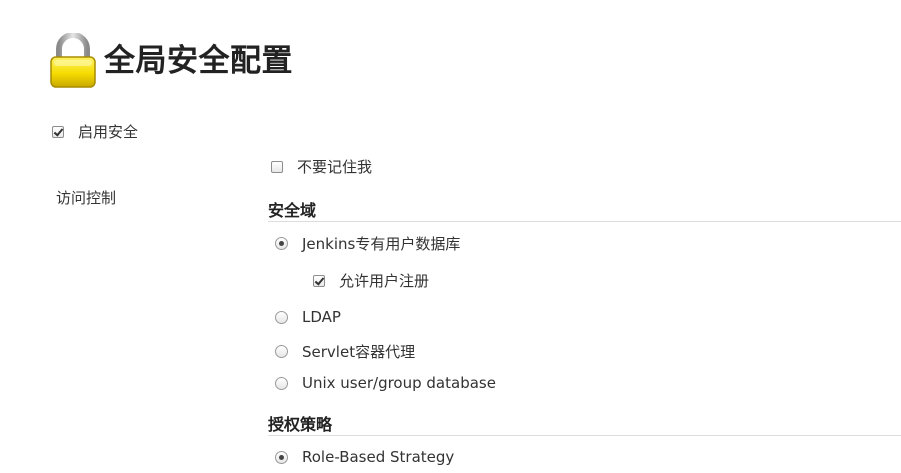  Describe the element at coordinates (281, 383) in the screenshot. I see `realm-unix-radio` at that location.